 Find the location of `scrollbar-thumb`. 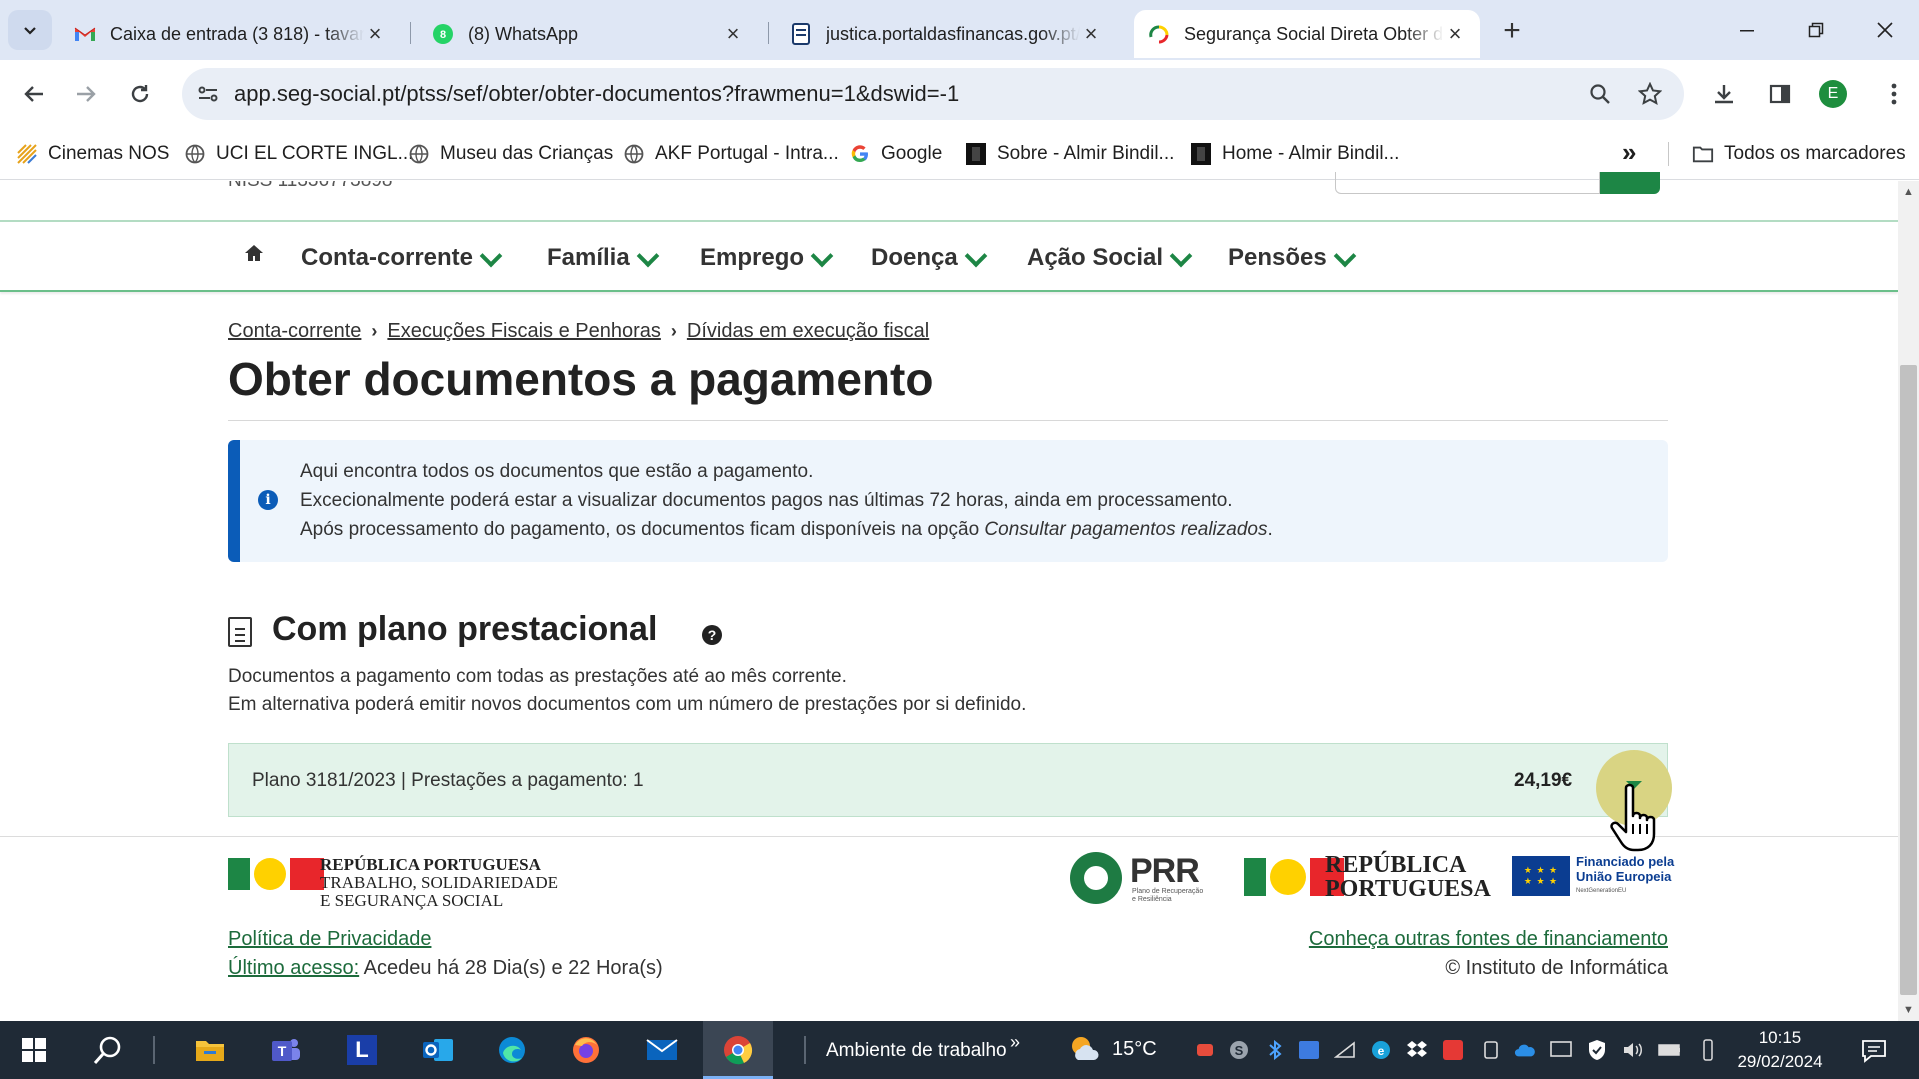

scrollbar-thumb is located at coordinates (1908, 680).